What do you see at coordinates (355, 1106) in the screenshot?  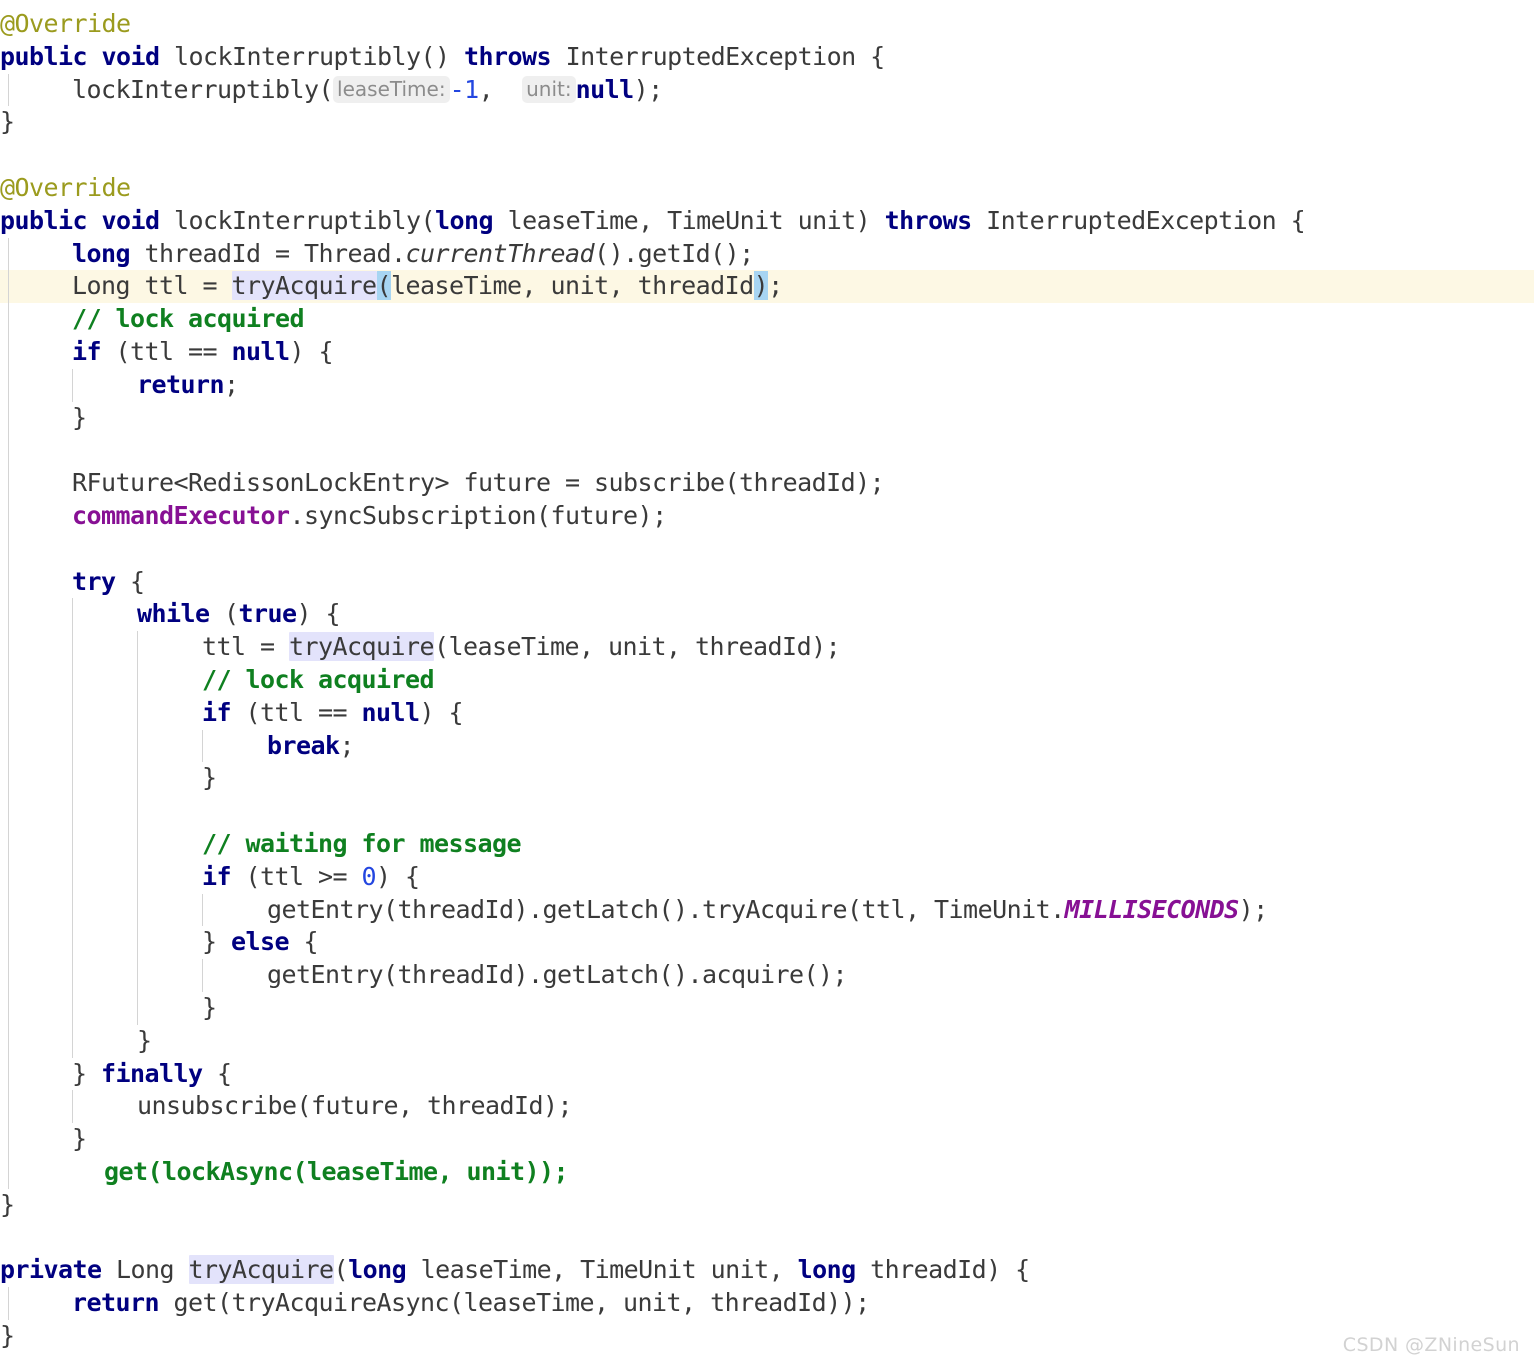 I see `code-text: unsubscribe(future, threadId);` at bounding box center [355, 1106].